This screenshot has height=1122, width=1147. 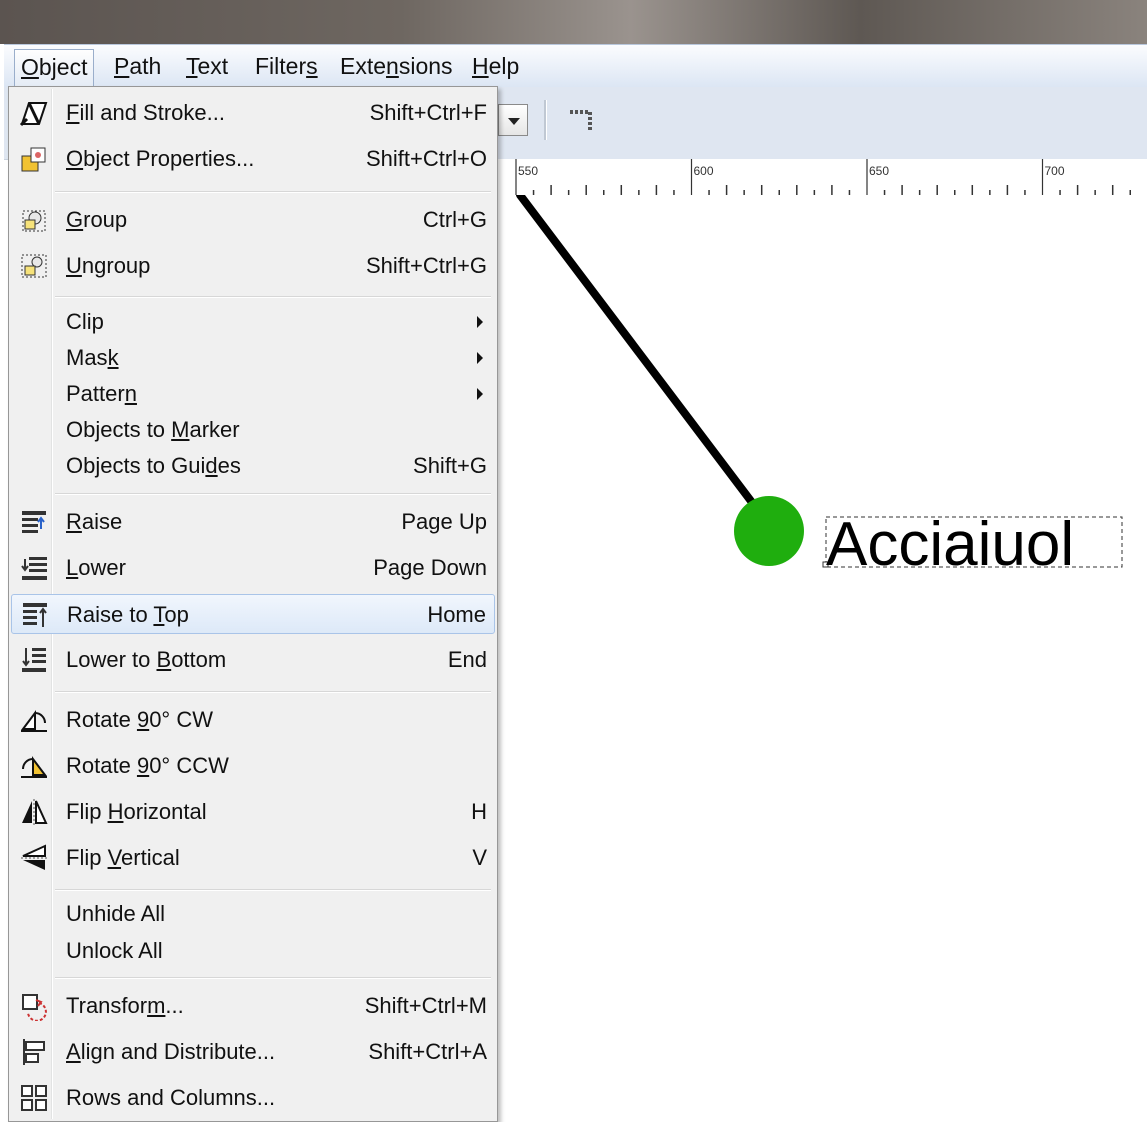 I want to click on menu-item-label: Ungroup, so click(x=108, y=265).